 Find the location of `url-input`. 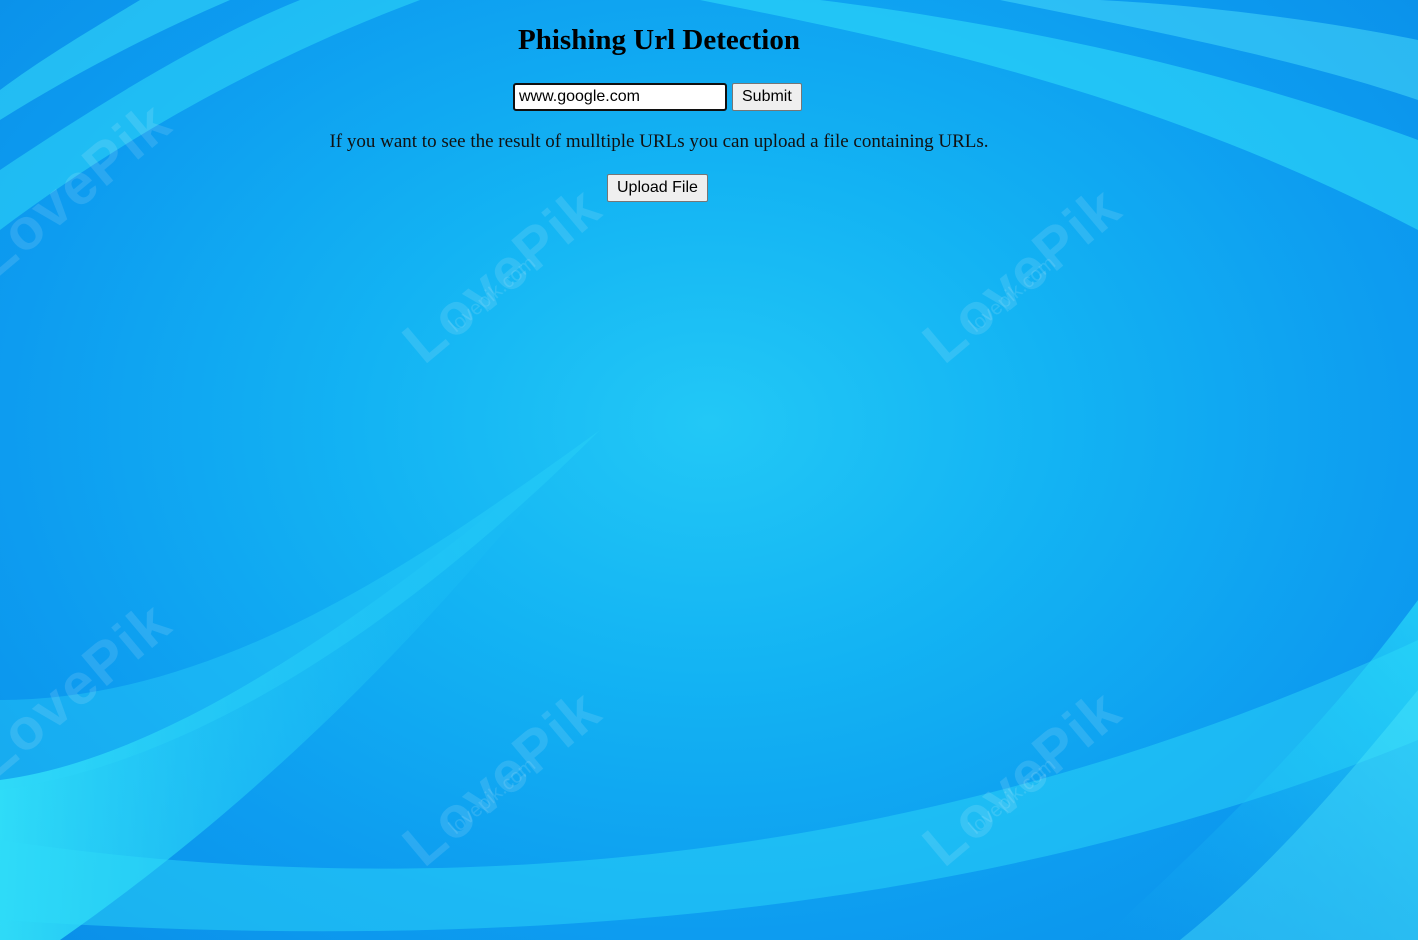

url-input is located at coordinates (620, 97).